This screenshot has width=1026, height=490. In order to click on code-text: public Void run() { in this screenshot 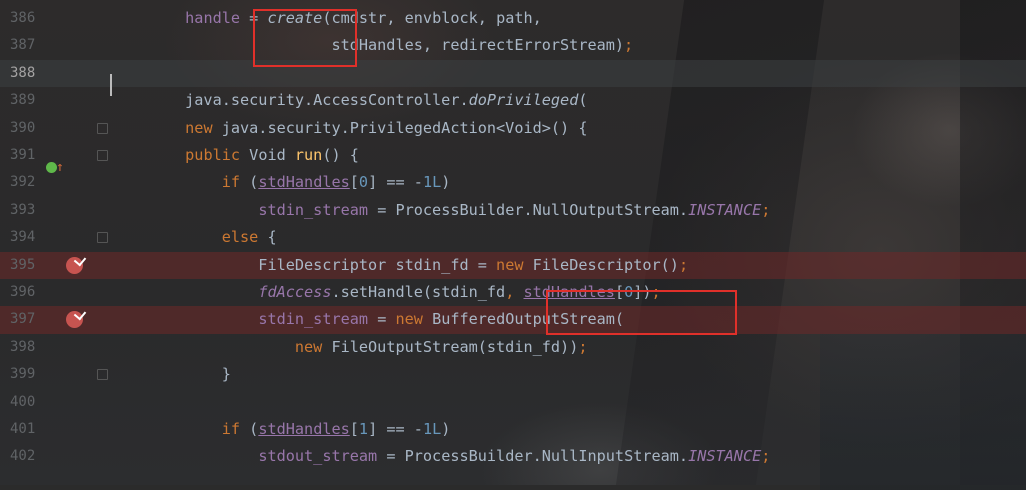, I will do `click(235, 155)`.